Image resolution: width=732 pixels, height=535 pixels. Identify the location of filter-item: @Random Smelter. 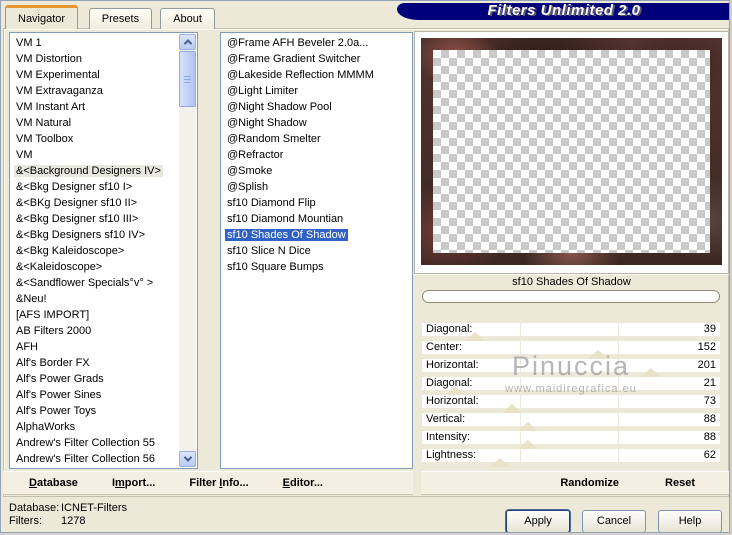
(316, 139).